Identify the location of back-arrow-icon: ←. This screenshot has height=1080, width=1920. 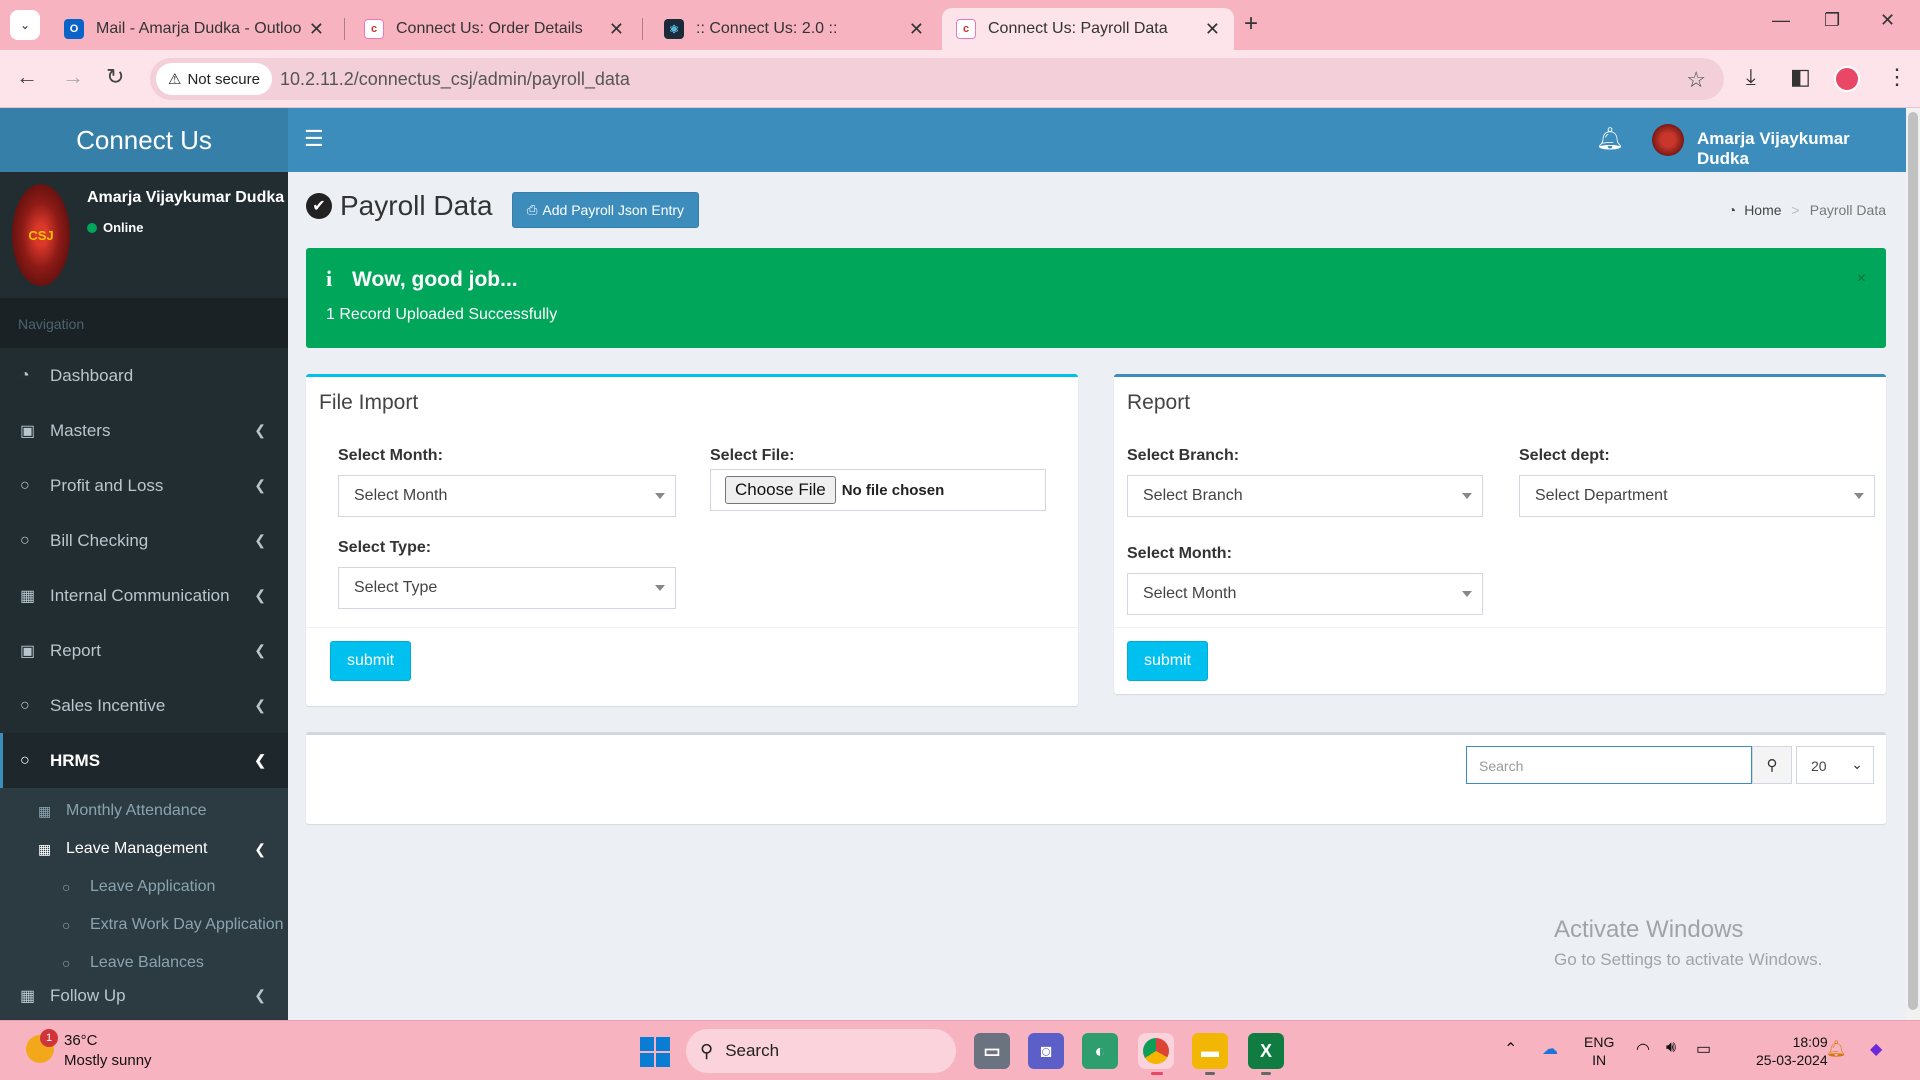
(27, 77).